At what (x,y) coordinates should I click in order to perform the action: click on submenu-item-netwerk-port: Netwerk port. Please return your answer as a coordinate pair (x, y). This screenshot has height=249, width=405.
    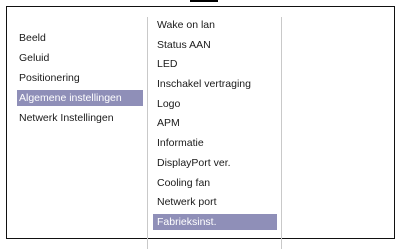
    Looking at the image, I should click on (215, 202).